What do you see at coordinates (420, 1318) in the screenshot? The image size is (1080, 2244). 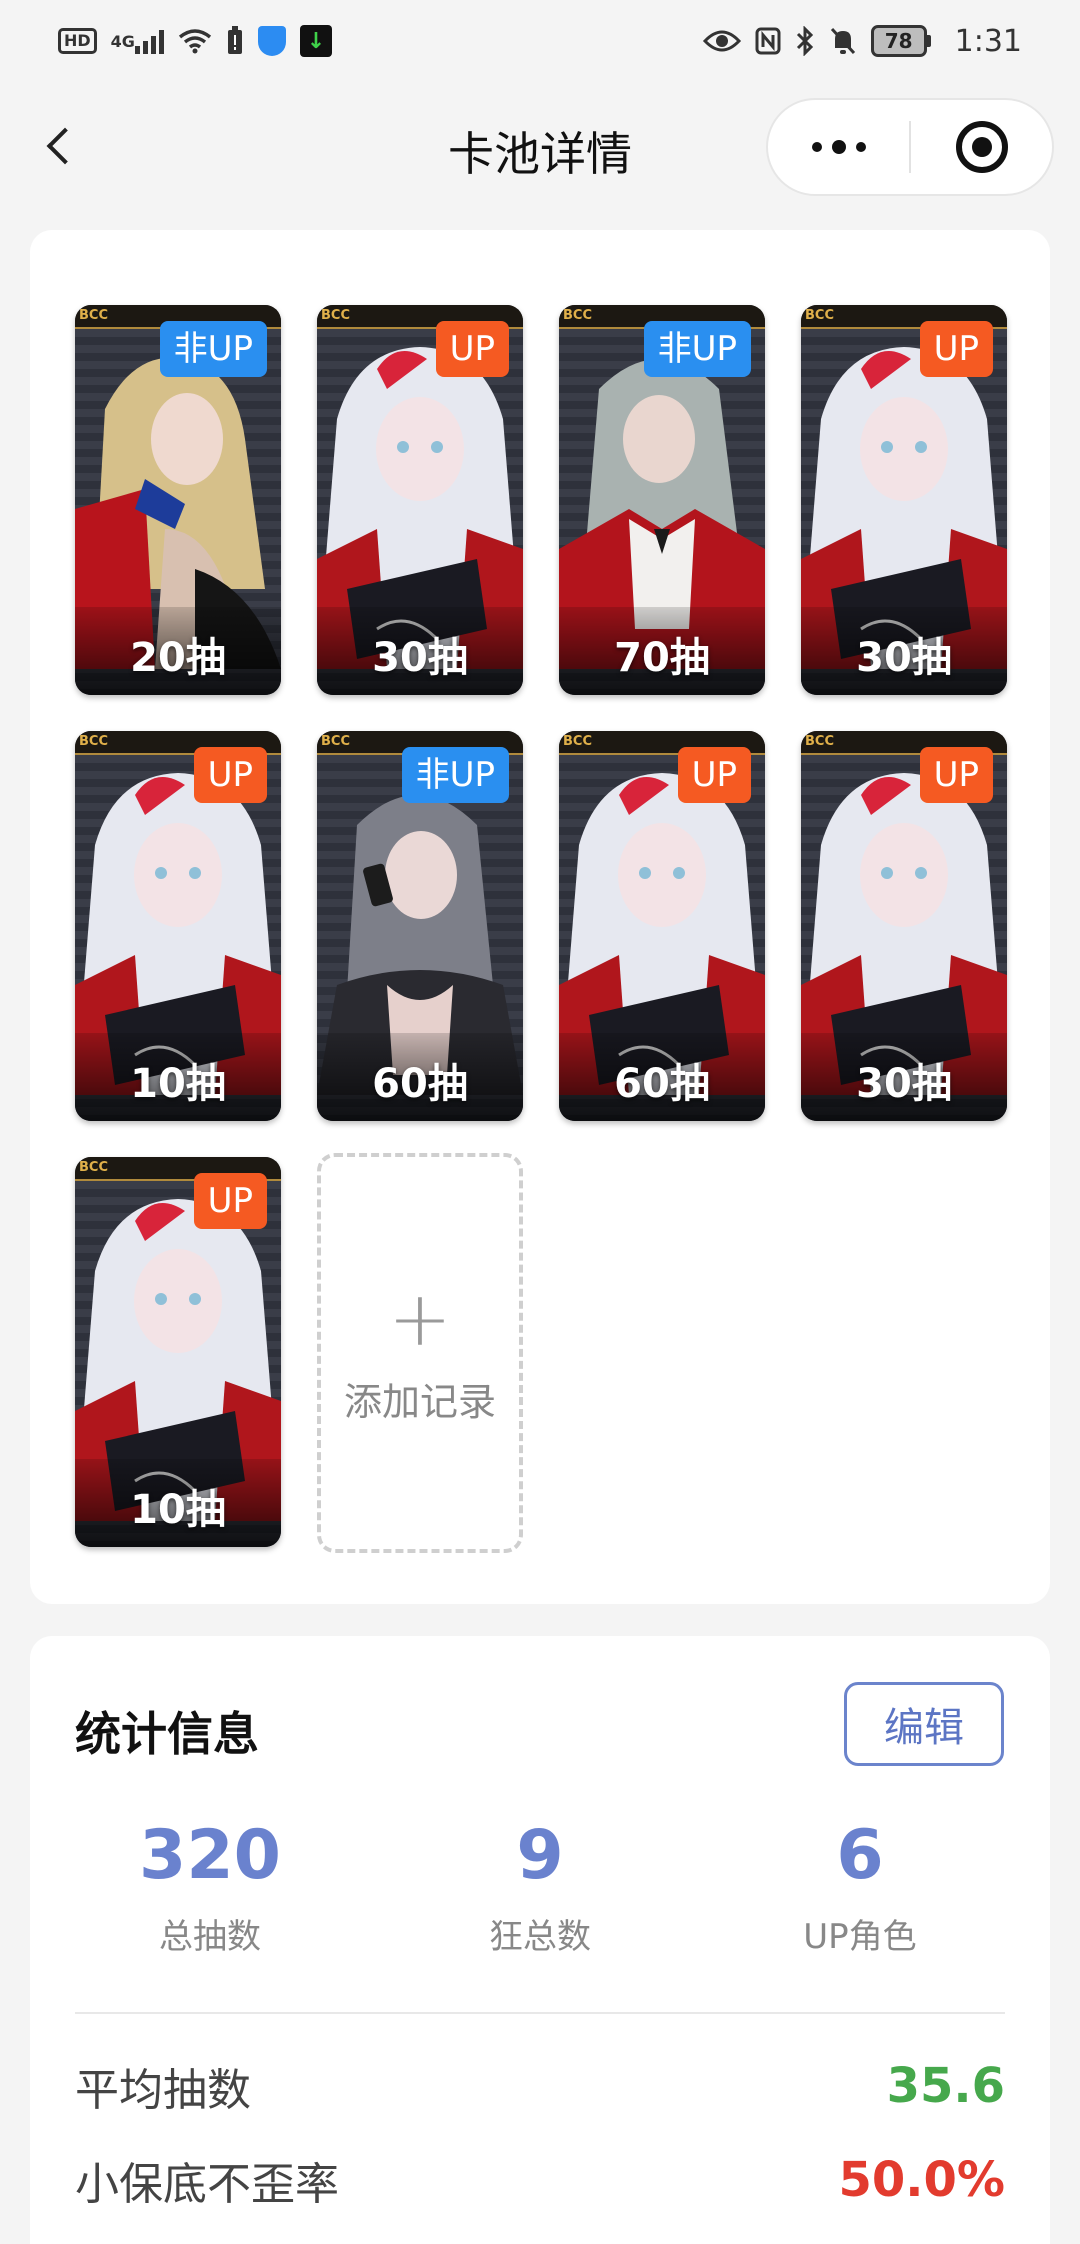 I see `plus-icon: +` at bounding box center [420, 1318].